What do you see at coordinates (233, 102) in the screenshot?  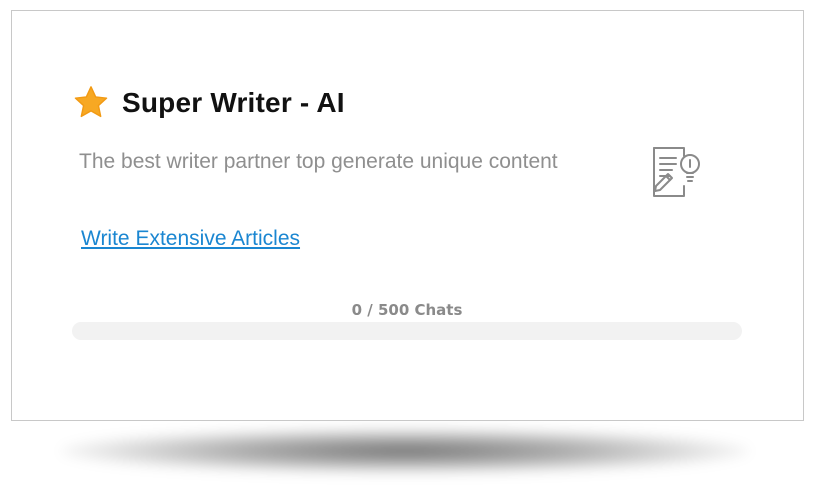 I see `card-title: Super Writer - AI` at bounding box center [233, 102].